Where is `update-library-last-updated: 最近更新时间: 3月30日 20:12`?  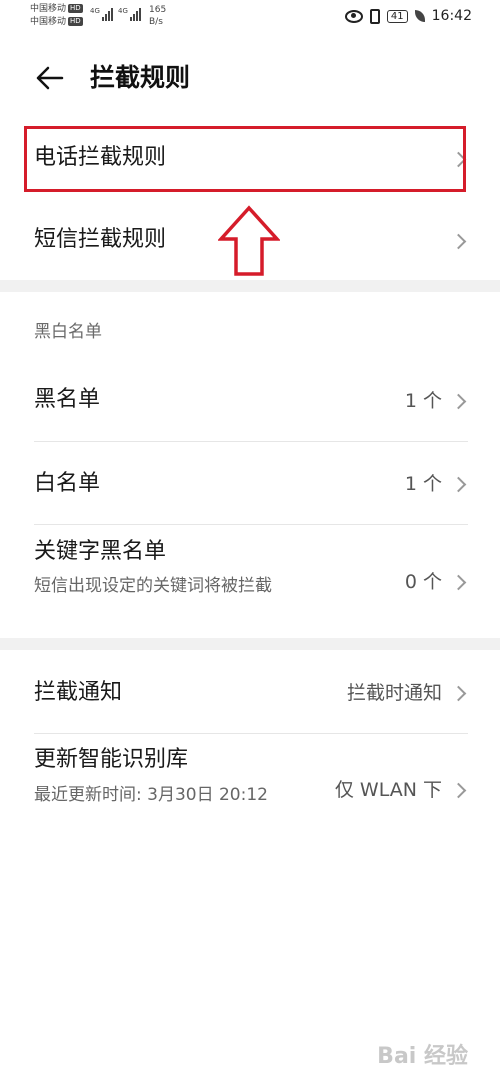
update-library-last-updated: 最近更新时间: 3月30日 20:12 is located at coordinates (151, 795).